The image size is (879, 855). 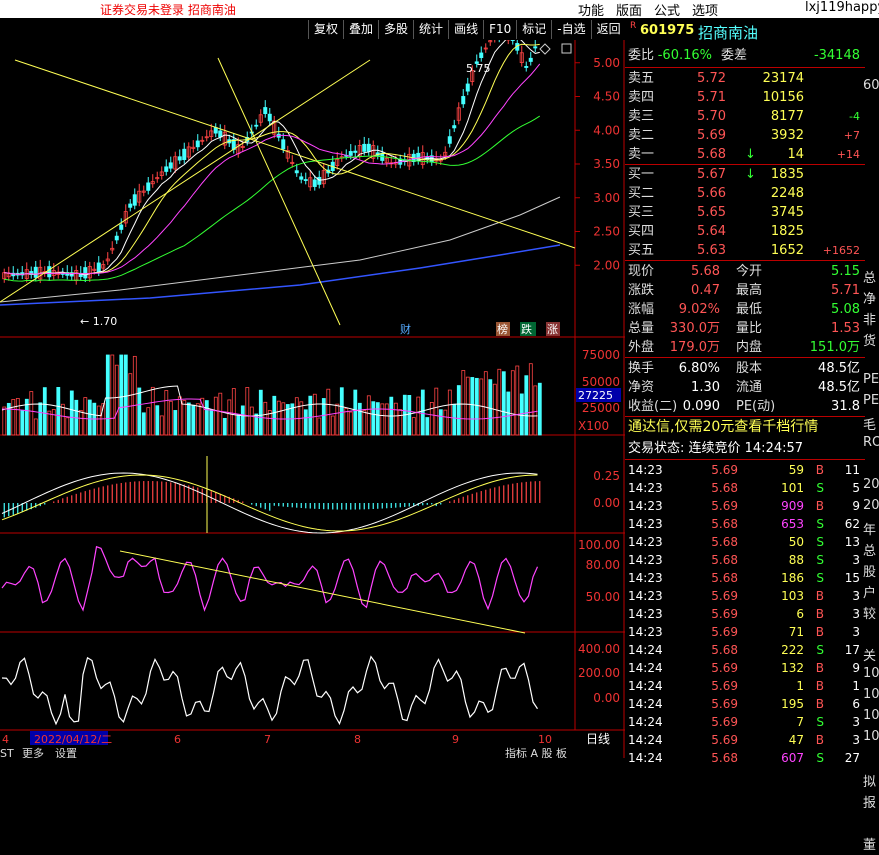 I want to click on weicha-label: 委差, so click(x=734, y=55).